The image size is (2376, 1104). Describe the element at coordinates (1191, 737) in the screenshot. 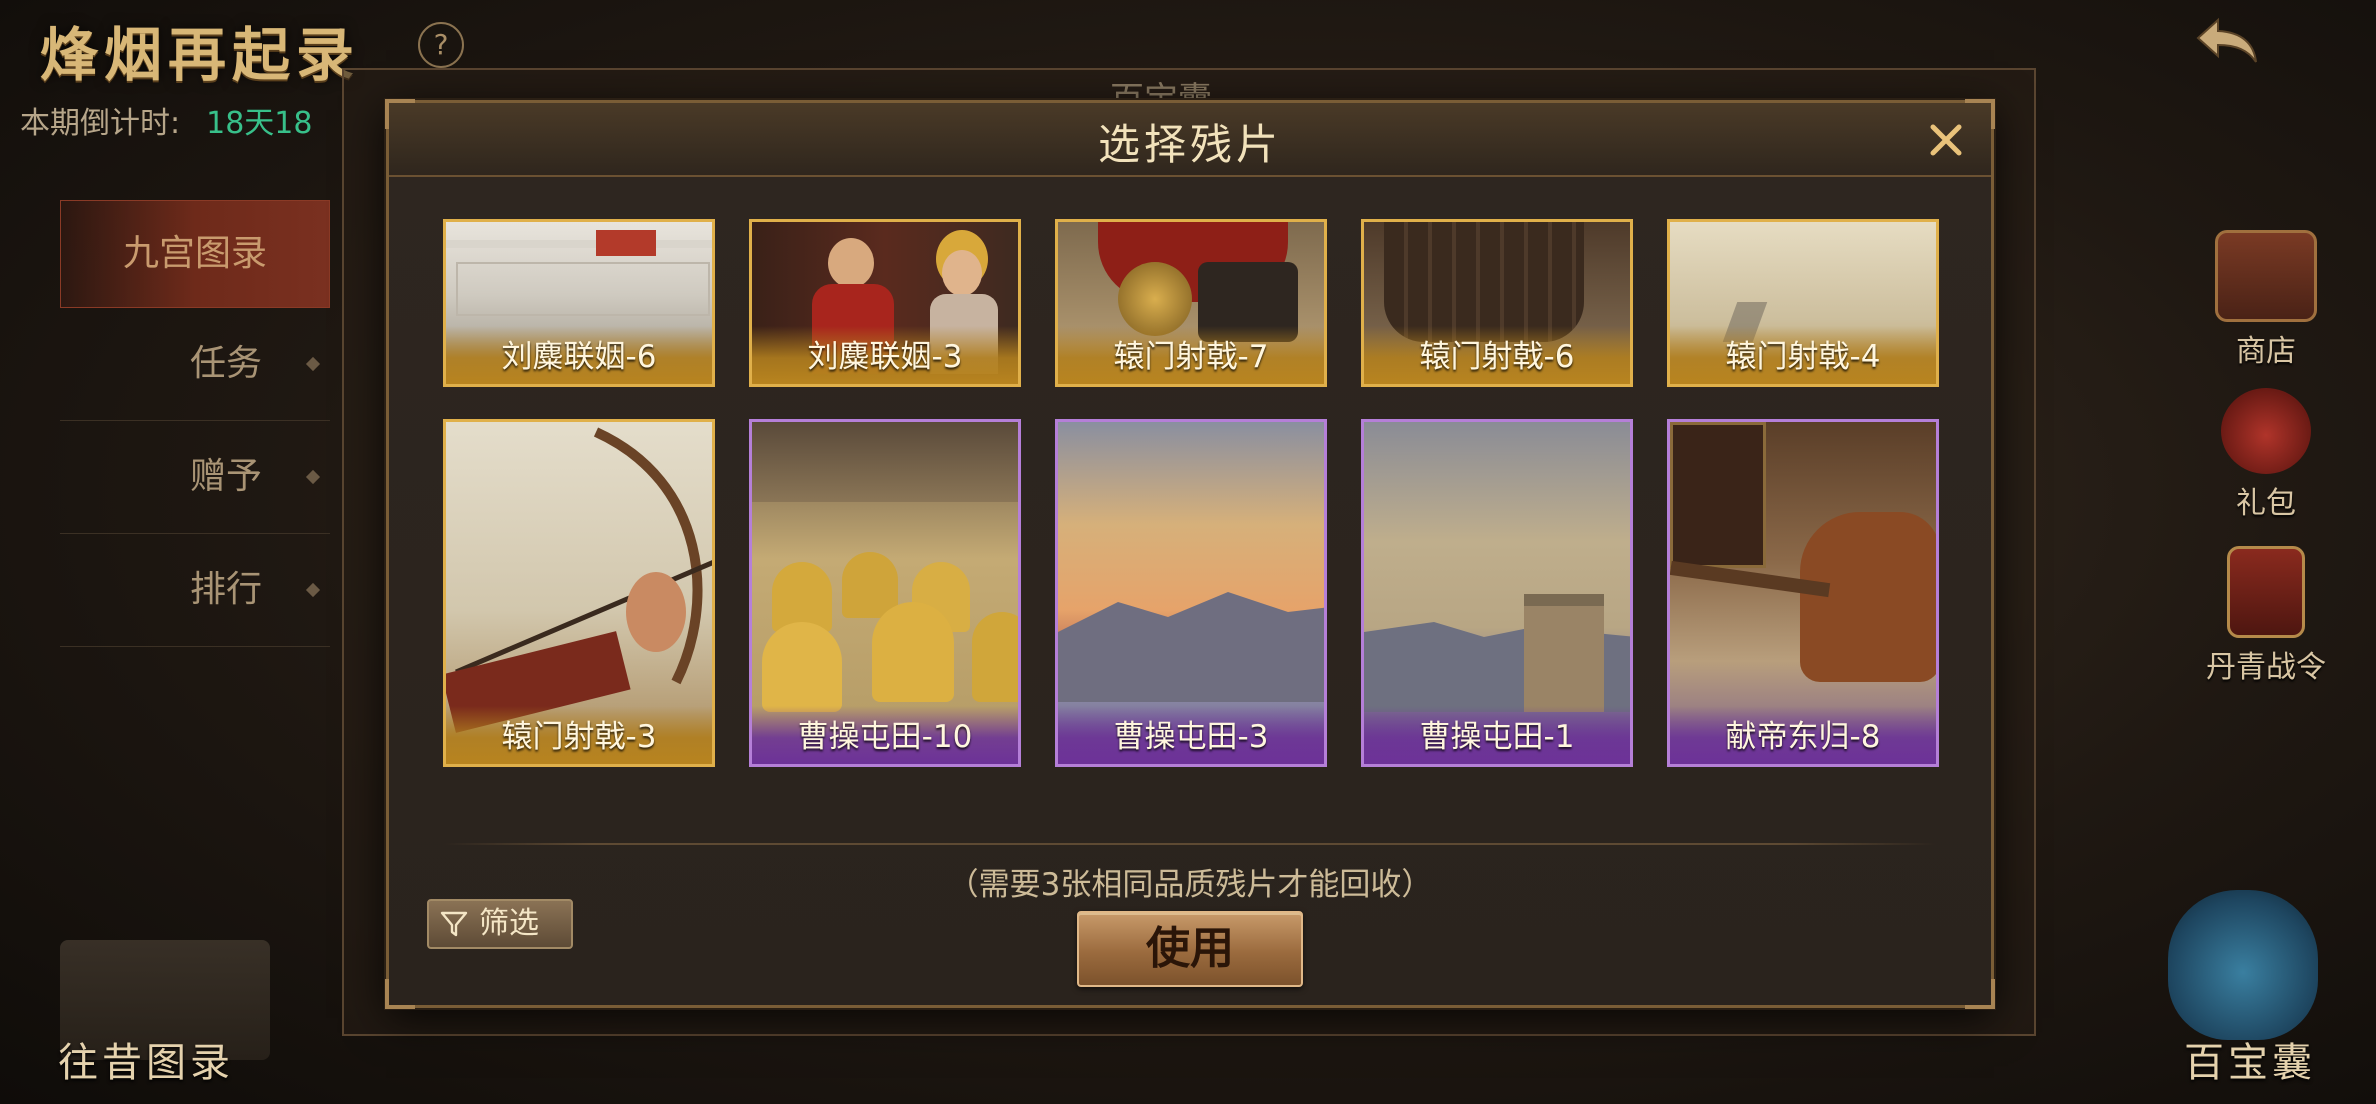

I see `fragment-label: 曹操屯田-3` at that location.